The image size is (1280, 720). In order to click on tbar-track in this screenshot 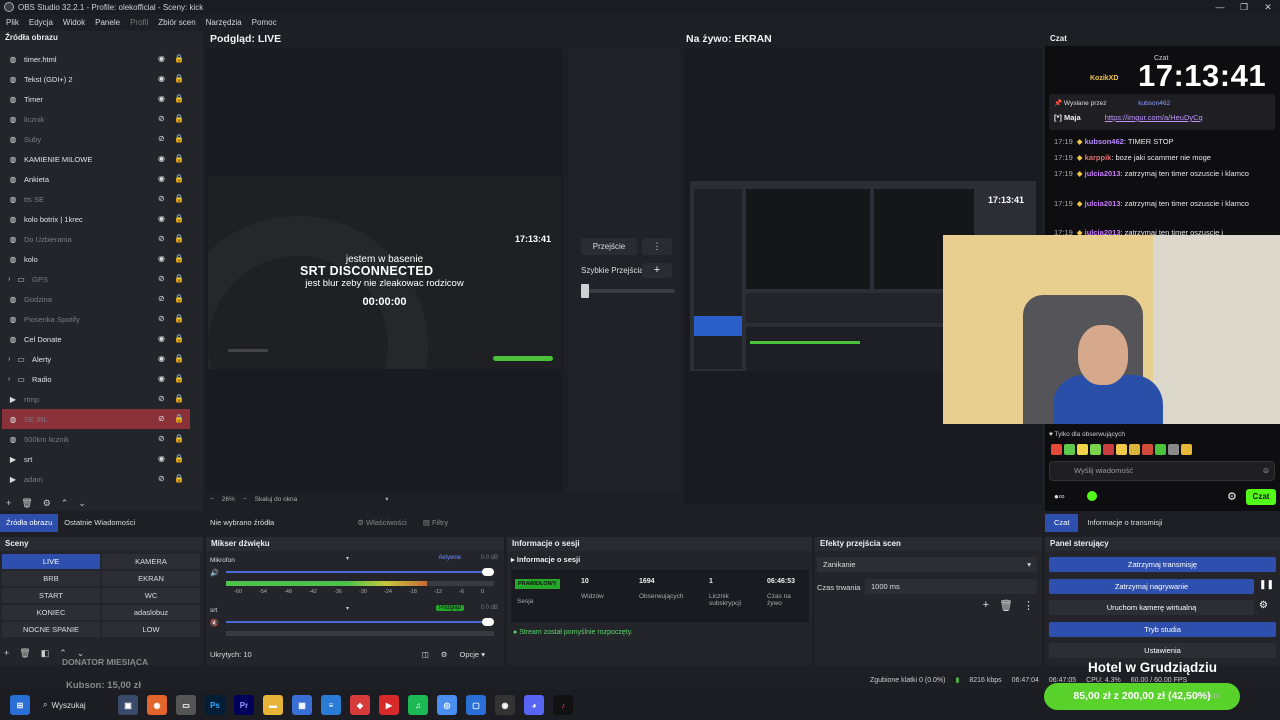, I will do `click(628, 291)`.